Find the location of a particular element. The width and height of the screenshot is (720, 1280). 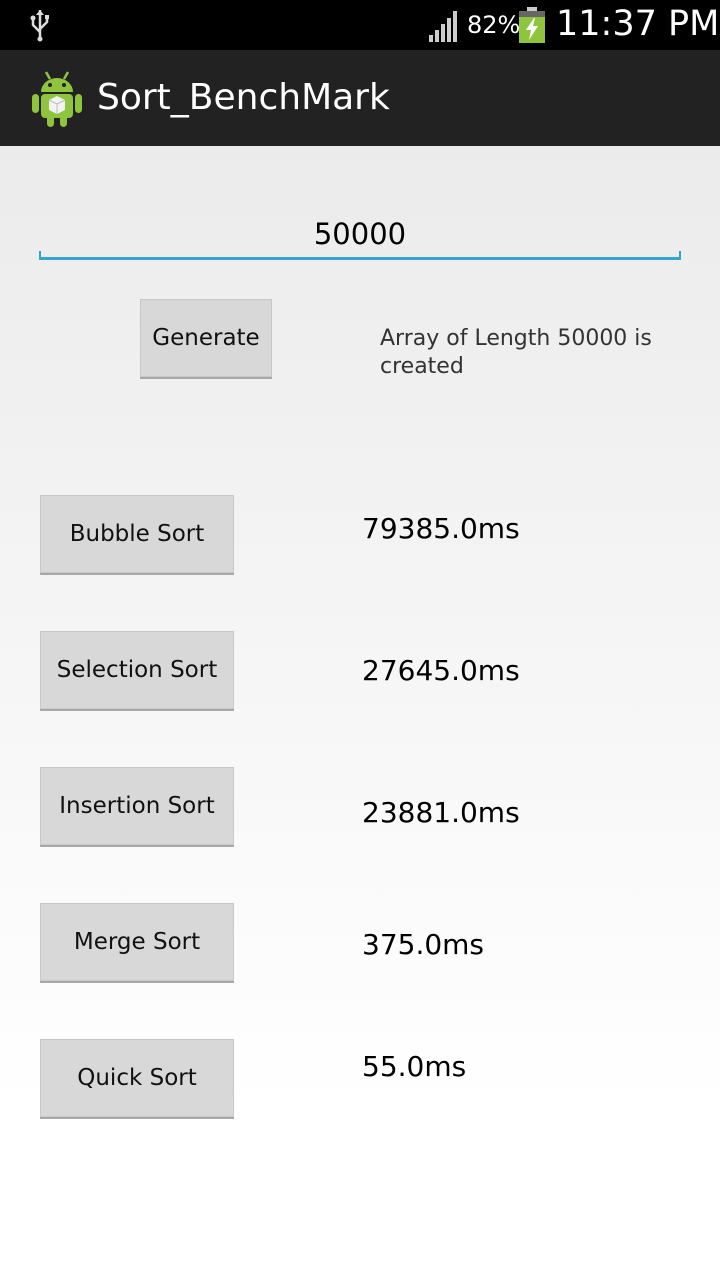

merge-sort-time: 375.0ms is located at coordinates (423, 944).